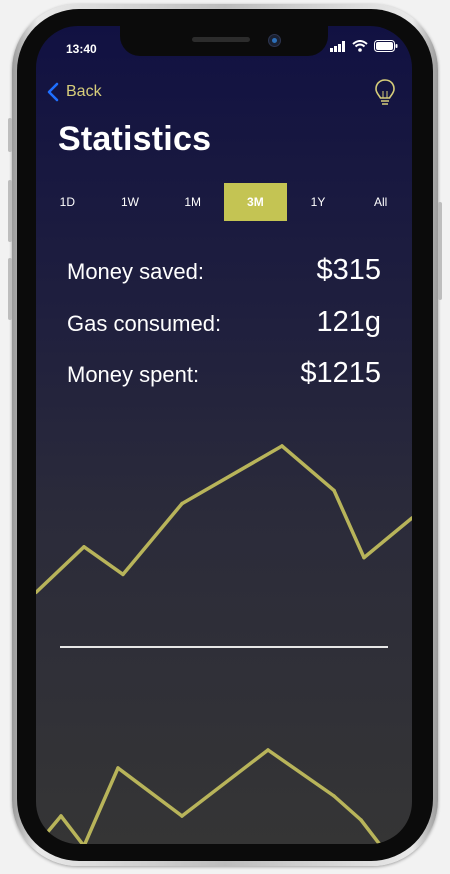 Image resolution: width=450 pixels, height=874 pixels. I want to click on volume-down-button, so click(10, 289).